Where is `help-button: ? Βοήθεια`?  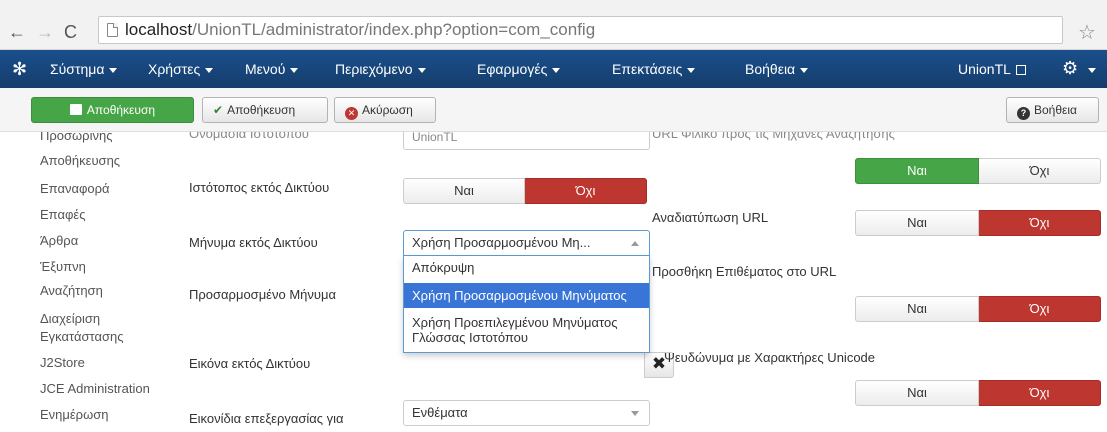 help-button: ? Βοήθεια is located at coordinates (1052, 110).